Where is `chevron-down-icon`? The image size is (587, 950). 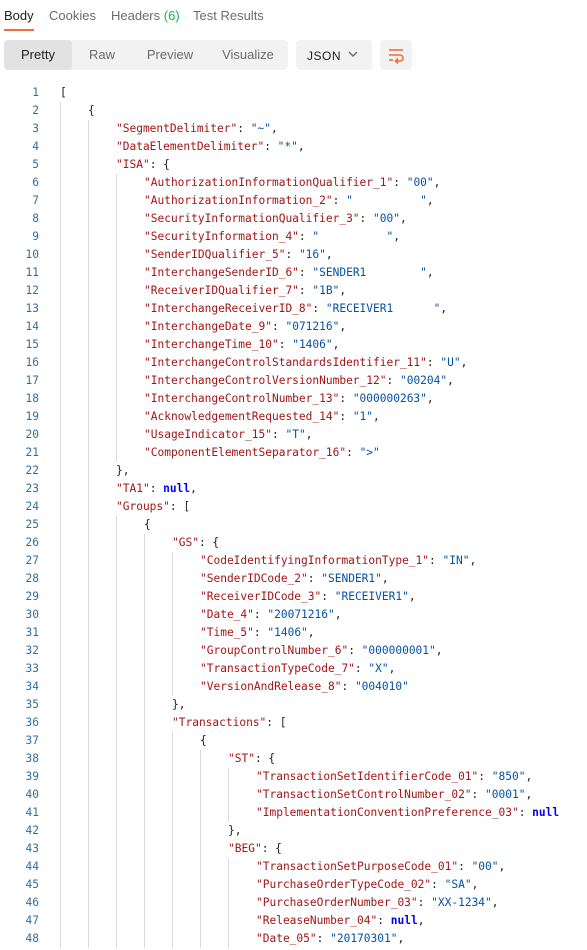 chevron-down-icon is located at coordinates (353, 54).